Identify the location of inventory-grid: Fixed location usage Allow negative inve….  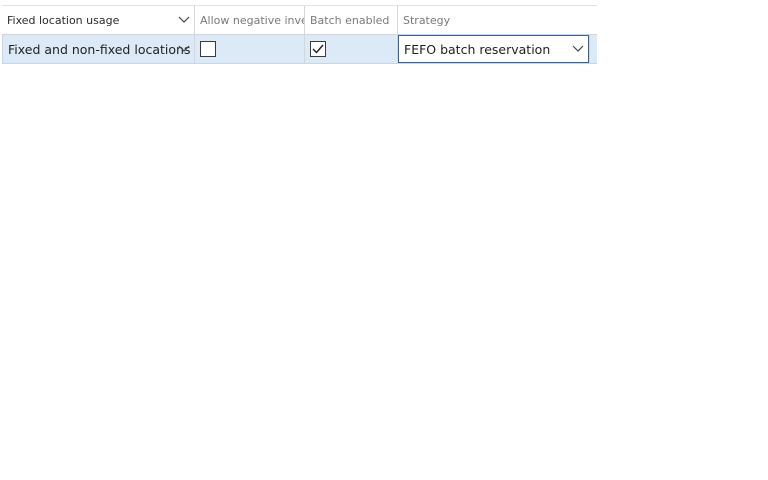
(299, 34).